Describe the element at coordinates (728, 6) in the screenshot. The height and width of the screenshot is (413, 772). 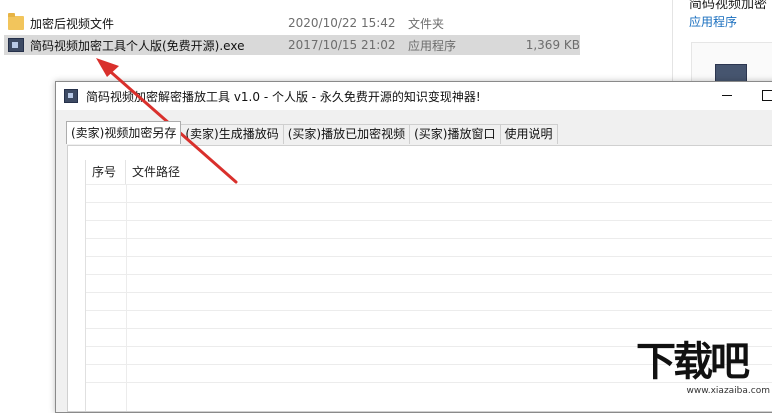
I see `preview-title: 简码视频加密` at that location.